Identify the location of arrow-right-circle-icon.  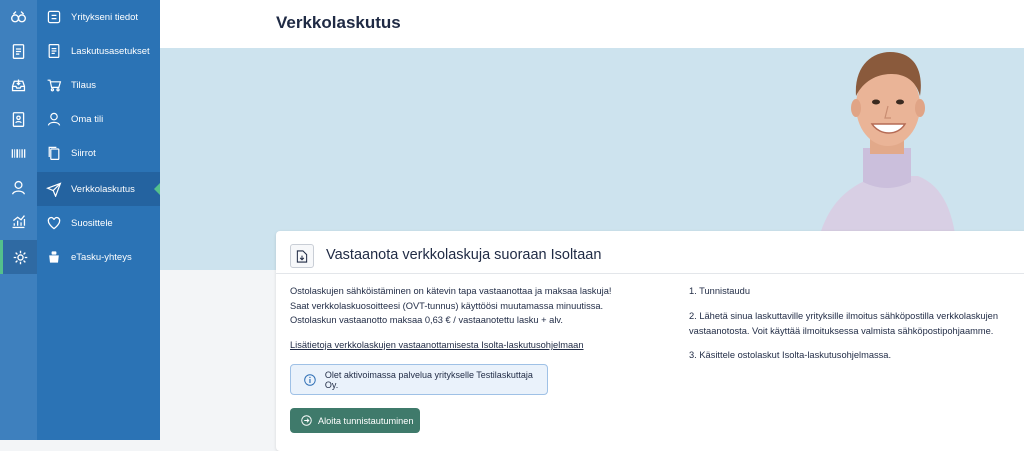
(306, 420).